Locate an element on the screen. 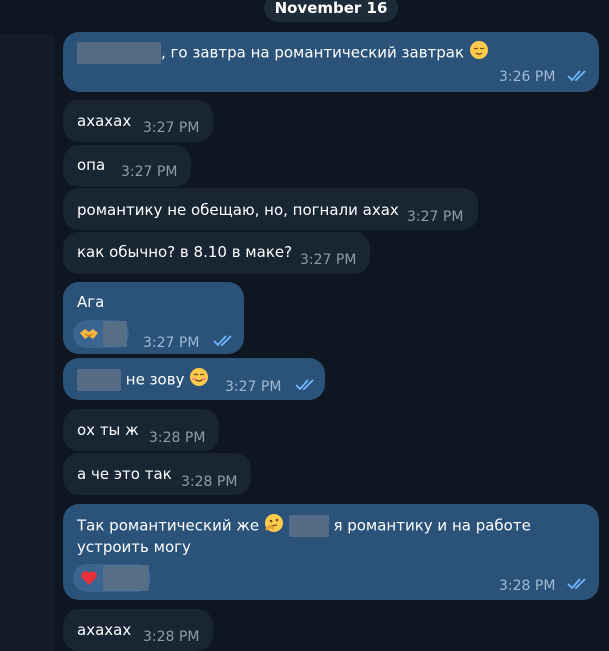 This screenshot has height=651, width=609. message-text-part-3: устроить могу is located at coordinates (134, 547).